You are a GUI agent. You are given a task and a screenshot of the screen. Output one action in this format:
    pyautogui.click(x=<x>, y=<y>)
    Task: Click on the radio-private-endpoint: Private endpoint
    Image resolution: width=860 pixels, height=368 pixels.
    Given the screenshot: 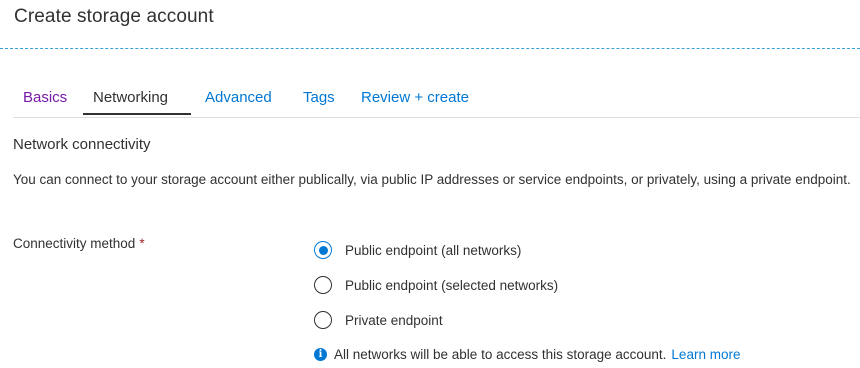 What is the action you would take?
    pyautogui.click(x=378, y=320)
    